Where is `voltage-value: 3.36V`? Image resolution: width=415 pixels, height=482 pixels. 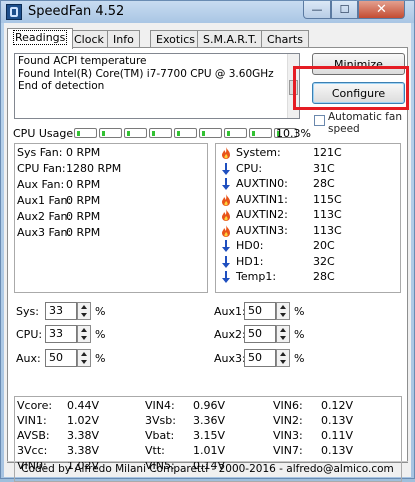
voltage-value: 3.36V is located at coordinates (209, 420).